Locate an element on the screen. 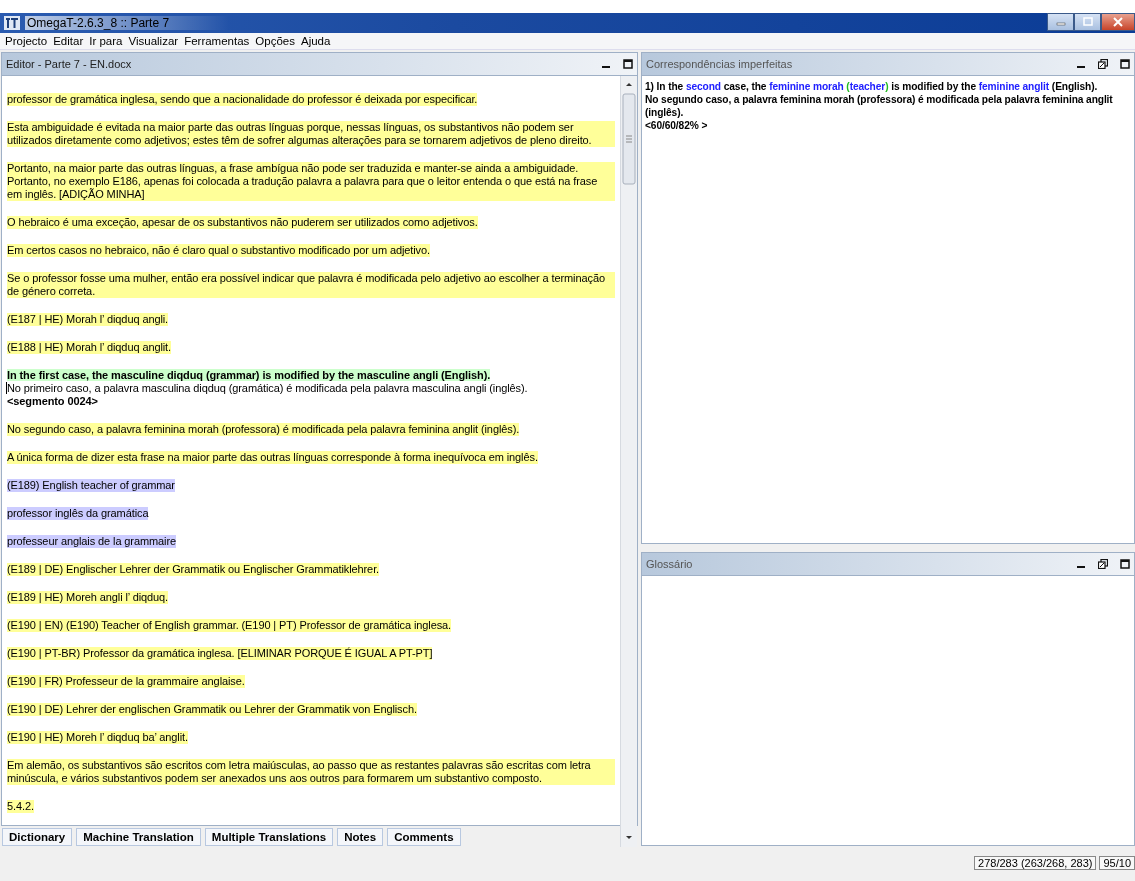  segment-text: Portanto, na maior parte das outras línguas, a frase ambígua não pode ser traduzida e manter-se ainda a ambiguidade. Portanto, no exemplo E186, apenas foi colocada a tradução palavra a palavra para que o leitor entenda o que está na frase em inglês. [ADIÇÃO MINHA] is located at coordinates (311, 181).